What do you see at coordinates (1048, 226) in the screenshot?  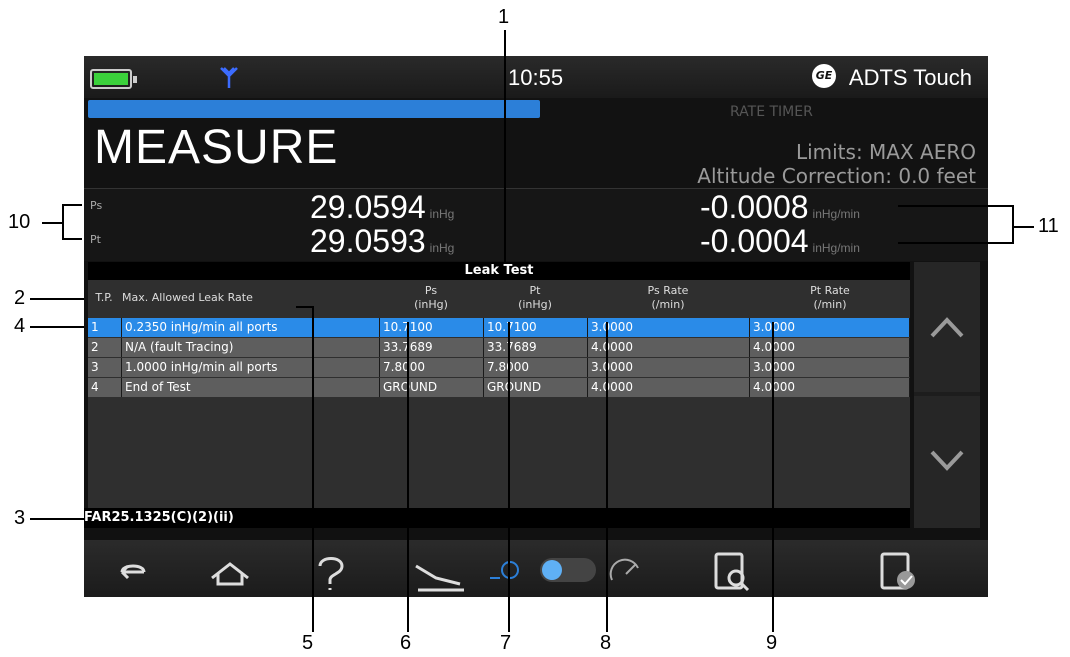 I see `callout-11: 11` at bounding box center [1048, 226].